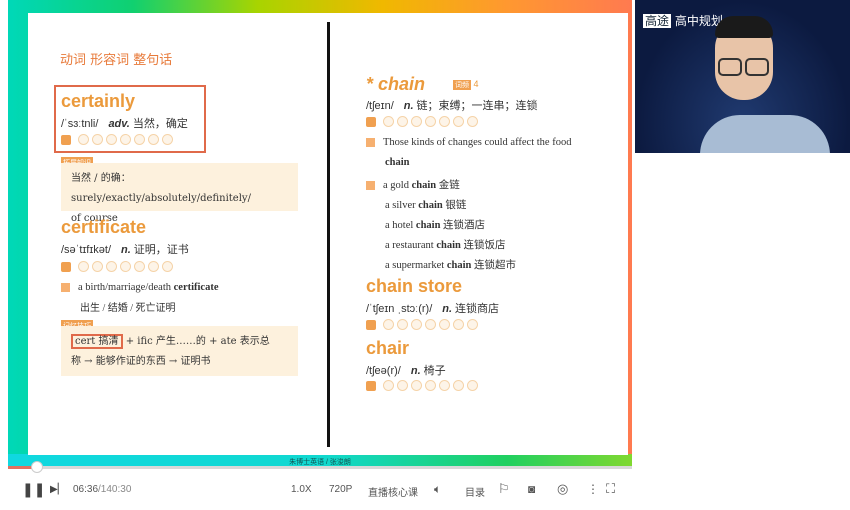  What do you see at coordinates (445, 245) in the screenshot?
I see `phrase: a restaurant chain 连锁饭店` at bounding box center [445, 245].